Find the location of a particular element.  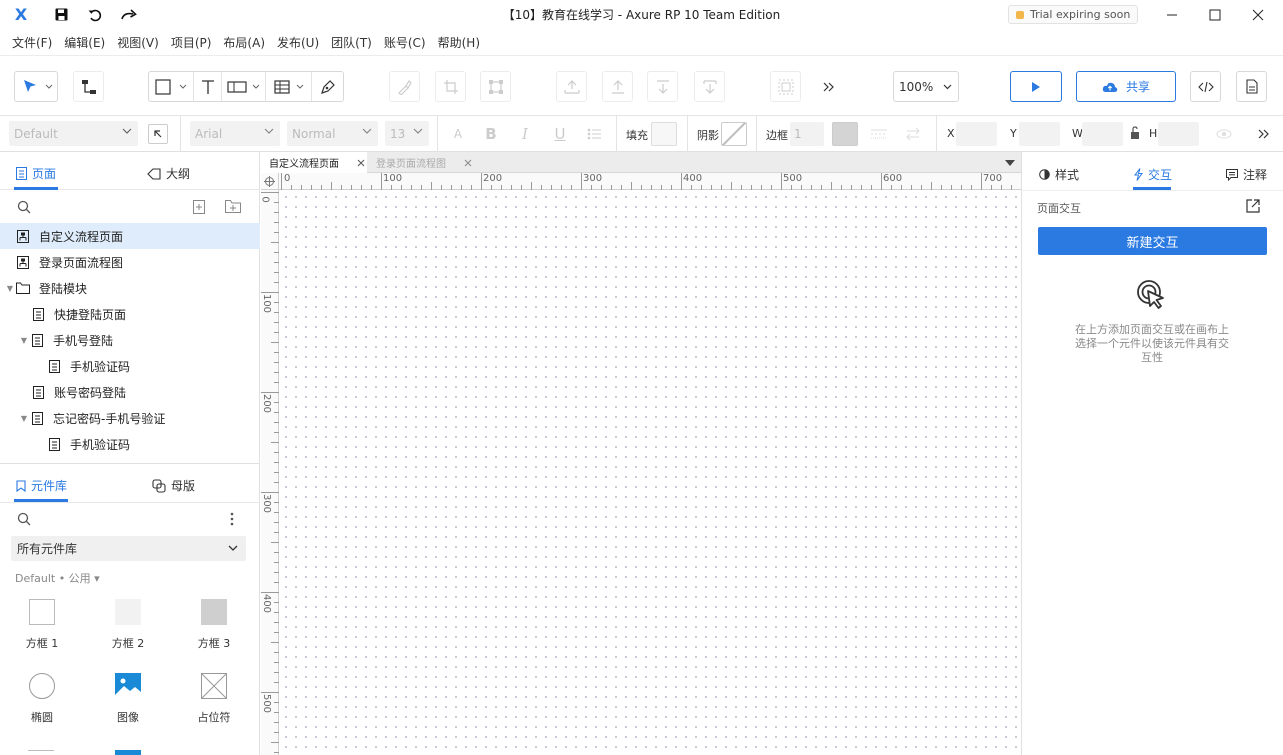

menu-project: 项目(P) is located at coordinates (191, 42).